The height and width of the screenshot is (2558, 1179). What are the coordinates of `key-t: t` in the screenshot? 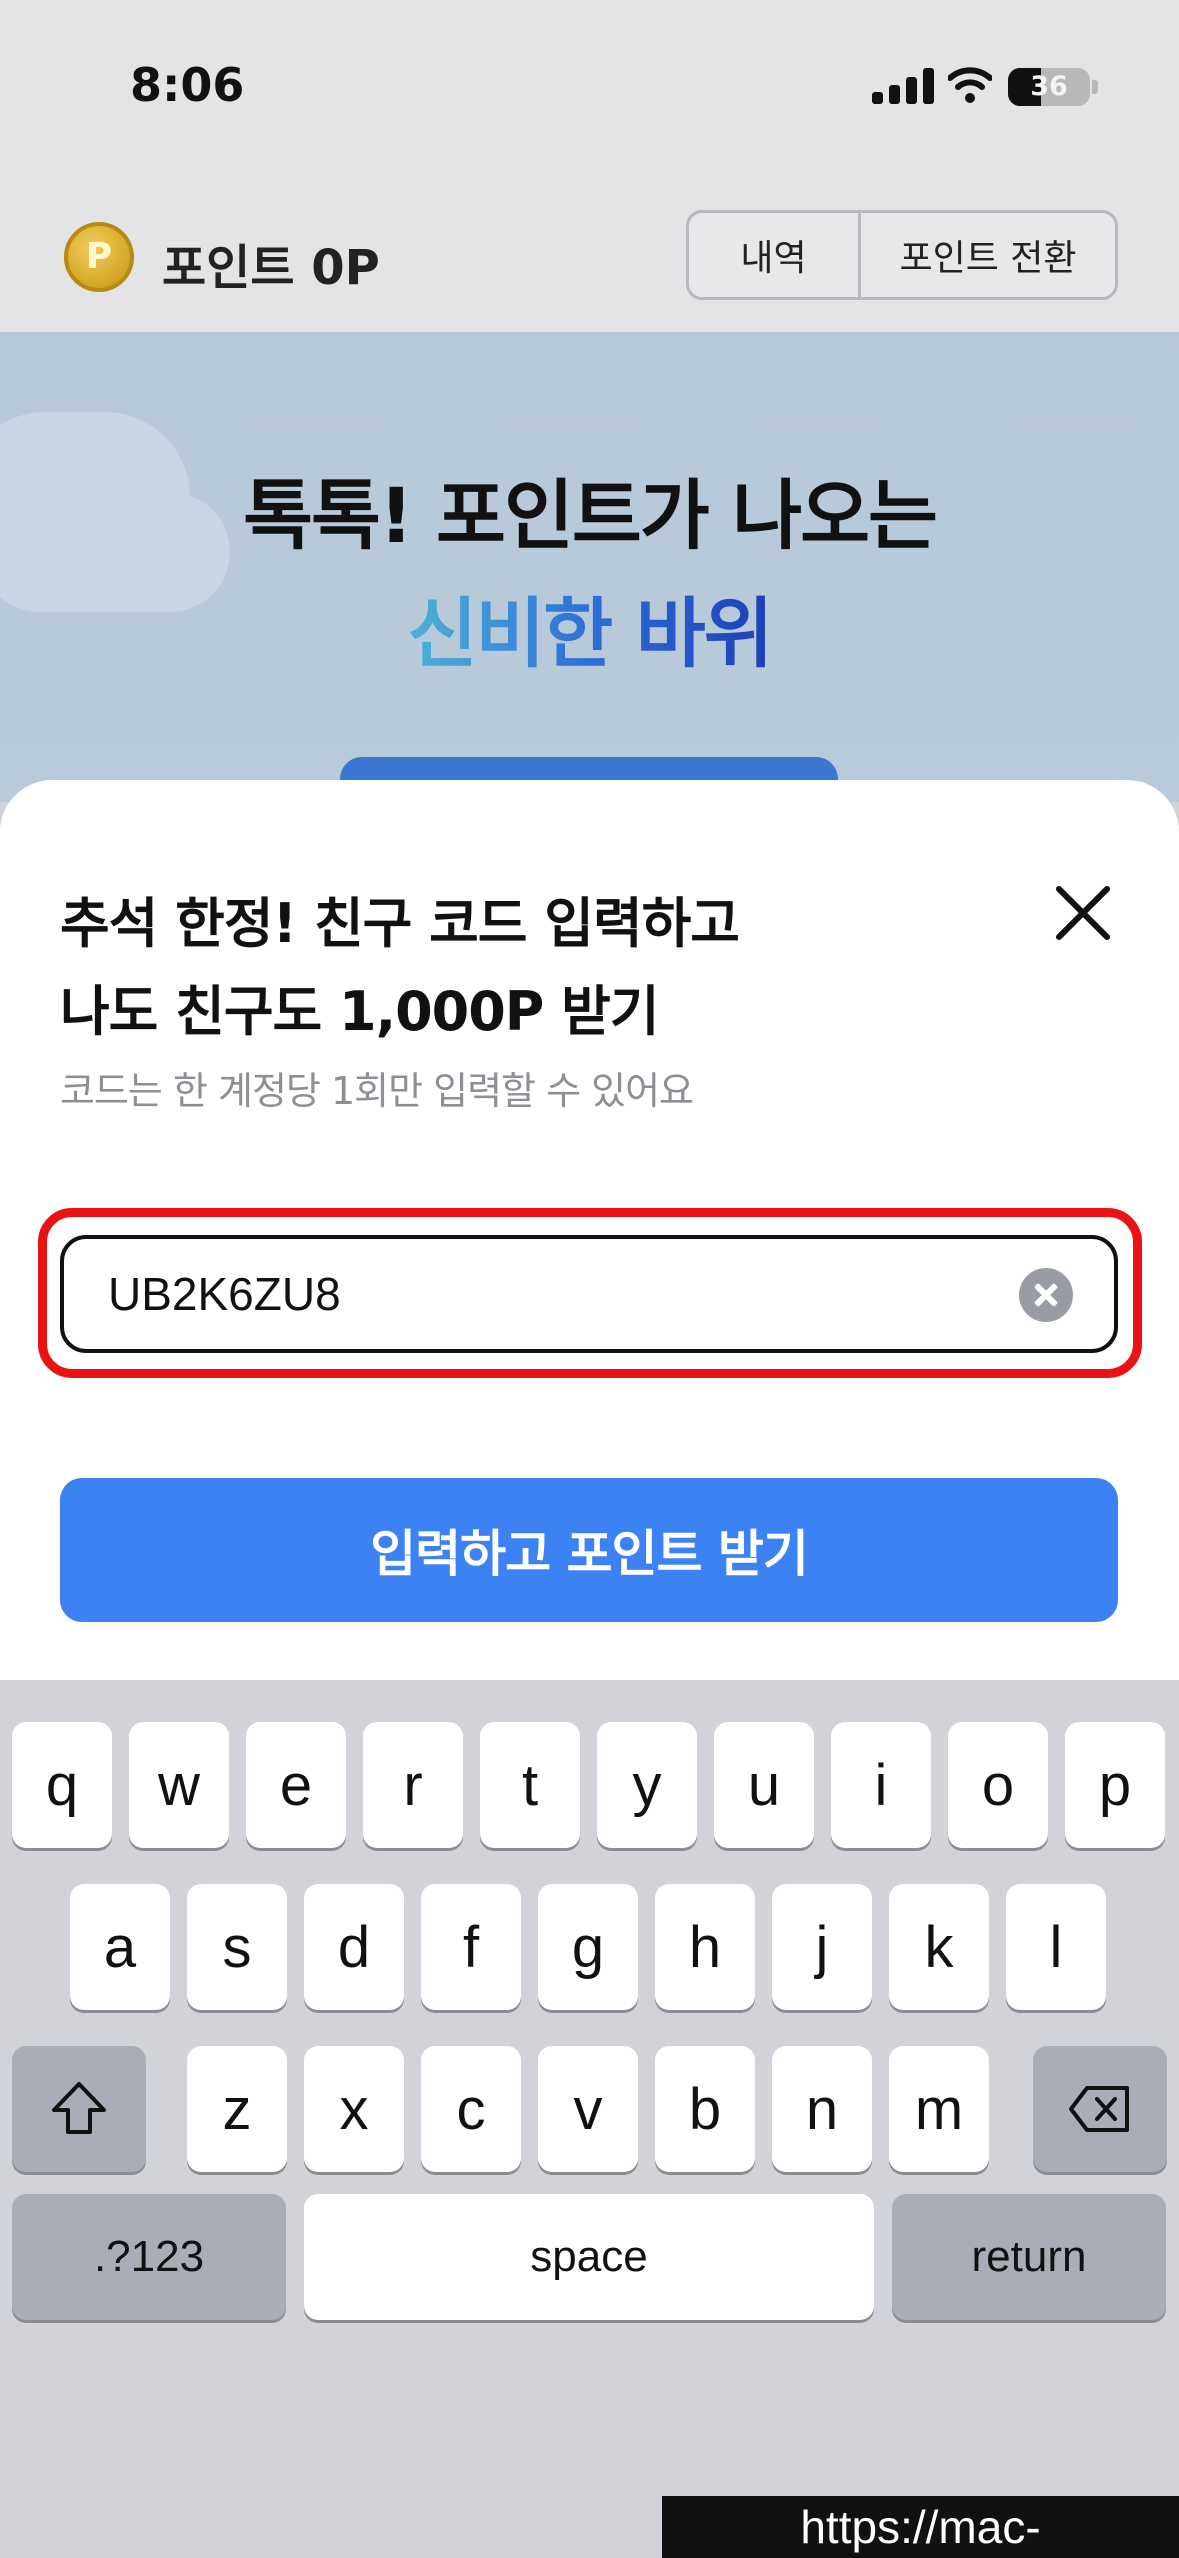 It's located at (530, 1785).